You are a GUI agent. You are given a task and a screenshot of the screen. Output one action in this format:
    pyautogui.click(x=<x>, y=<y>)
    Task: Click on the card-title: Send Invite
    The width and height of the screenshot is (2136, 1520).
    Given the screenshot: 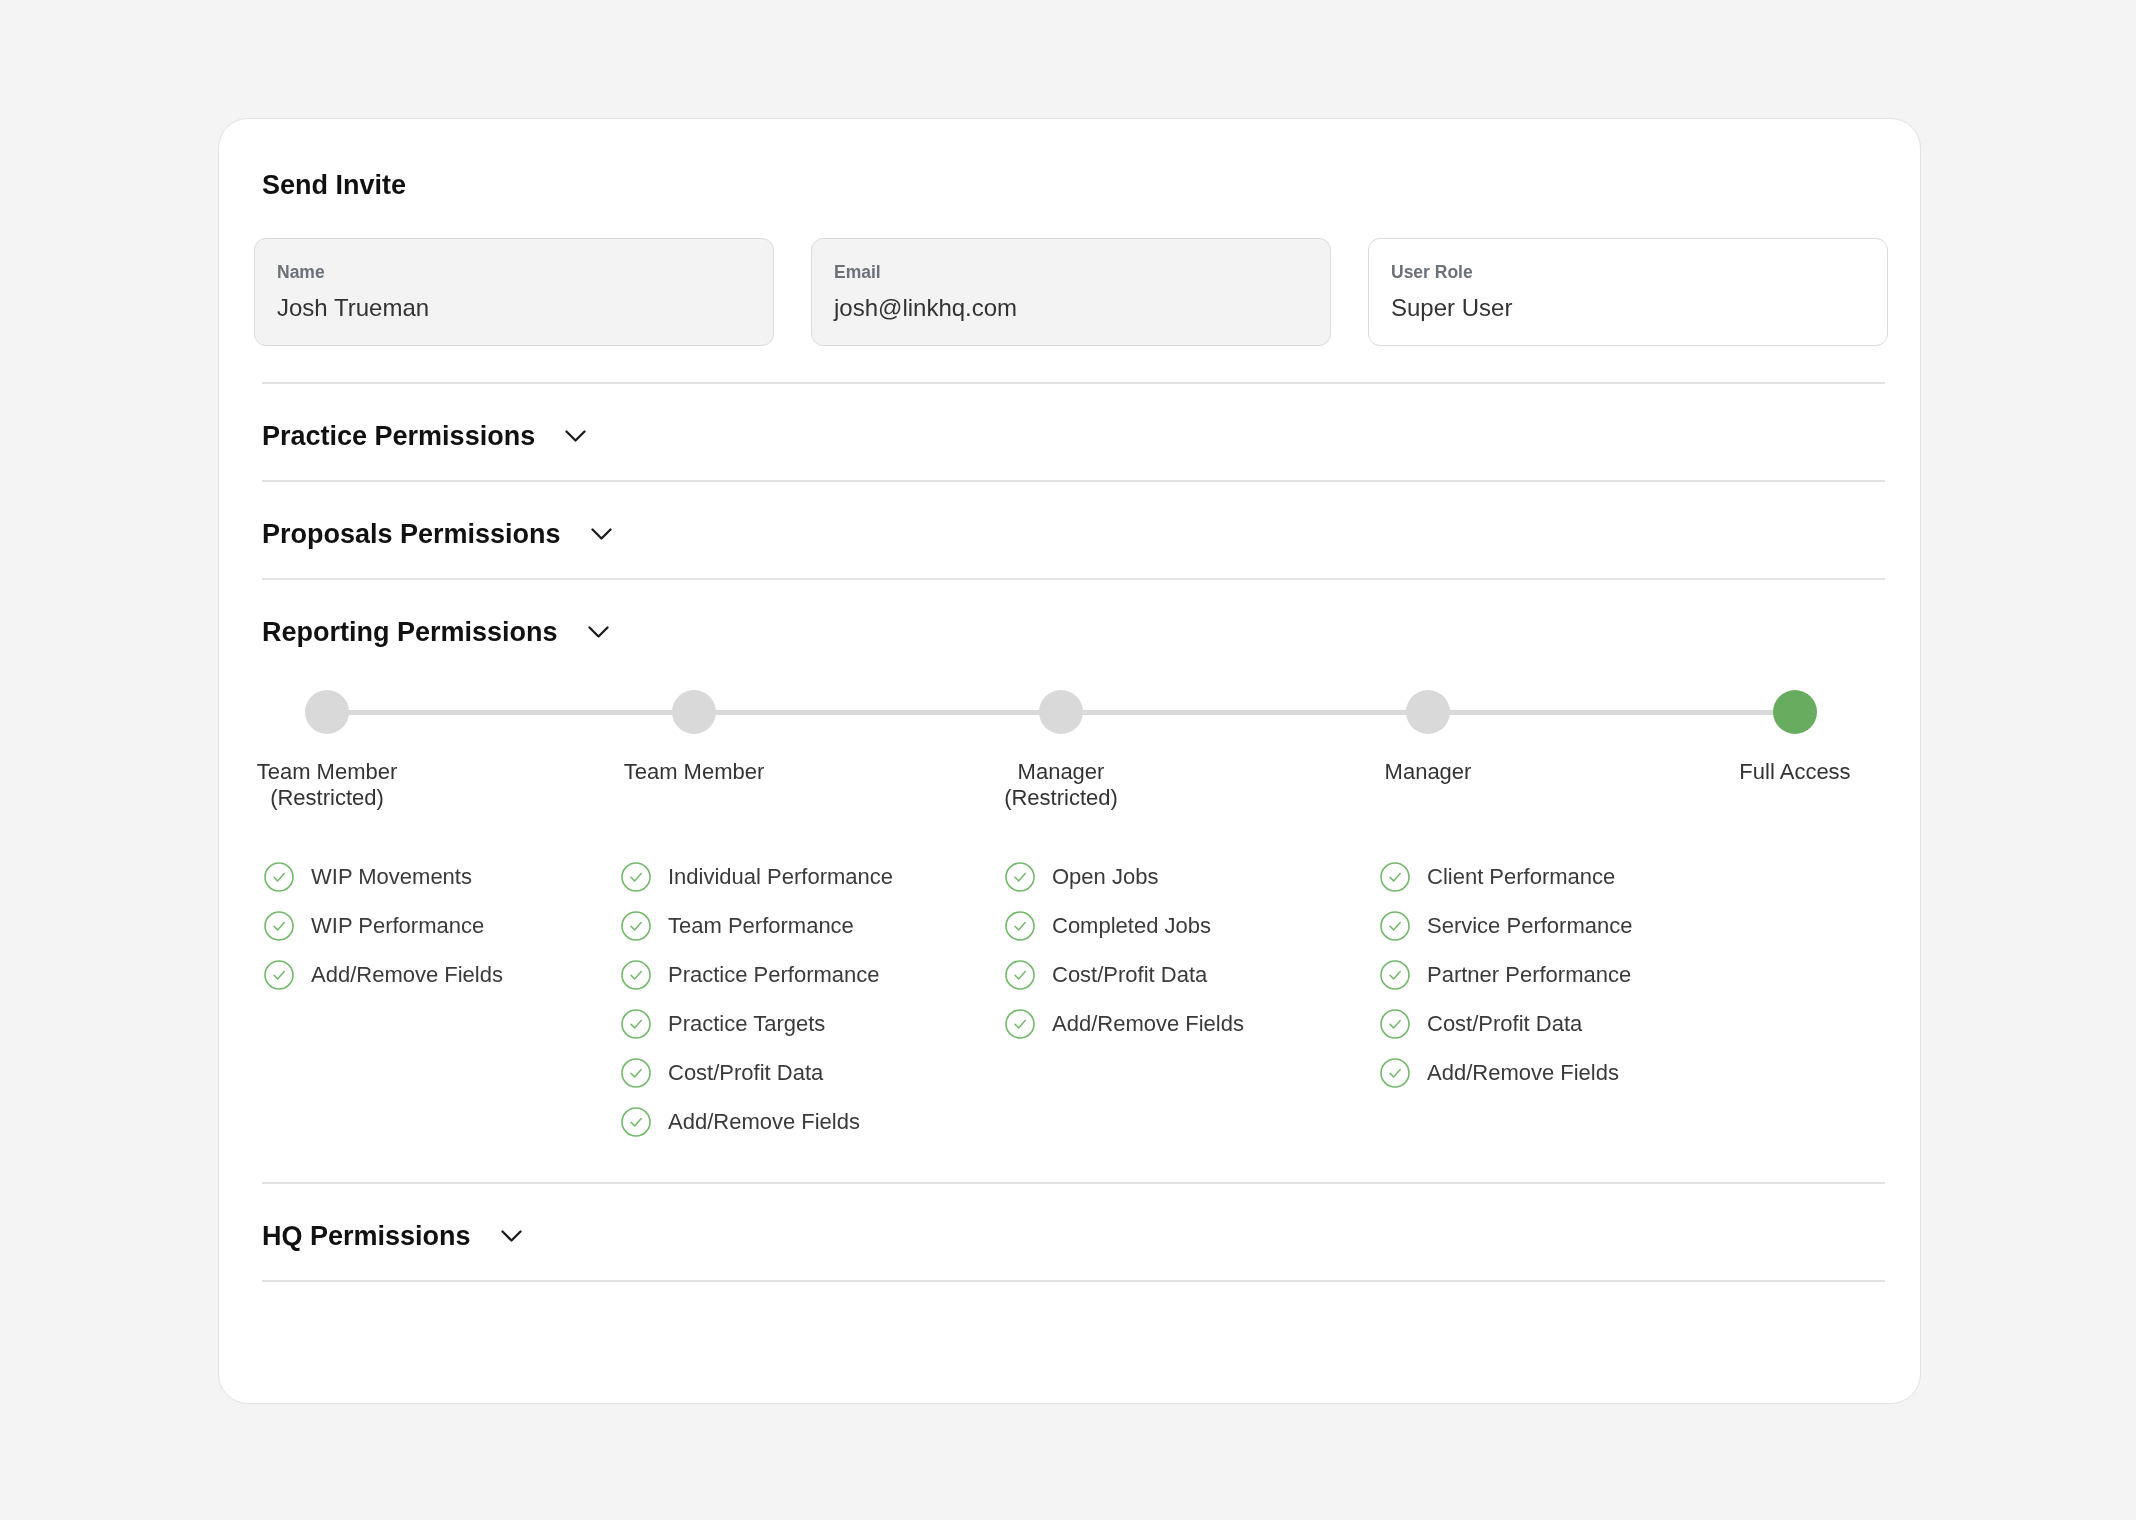 What is the action you would take?
    pyautogui.click(x=335, y=185)
    